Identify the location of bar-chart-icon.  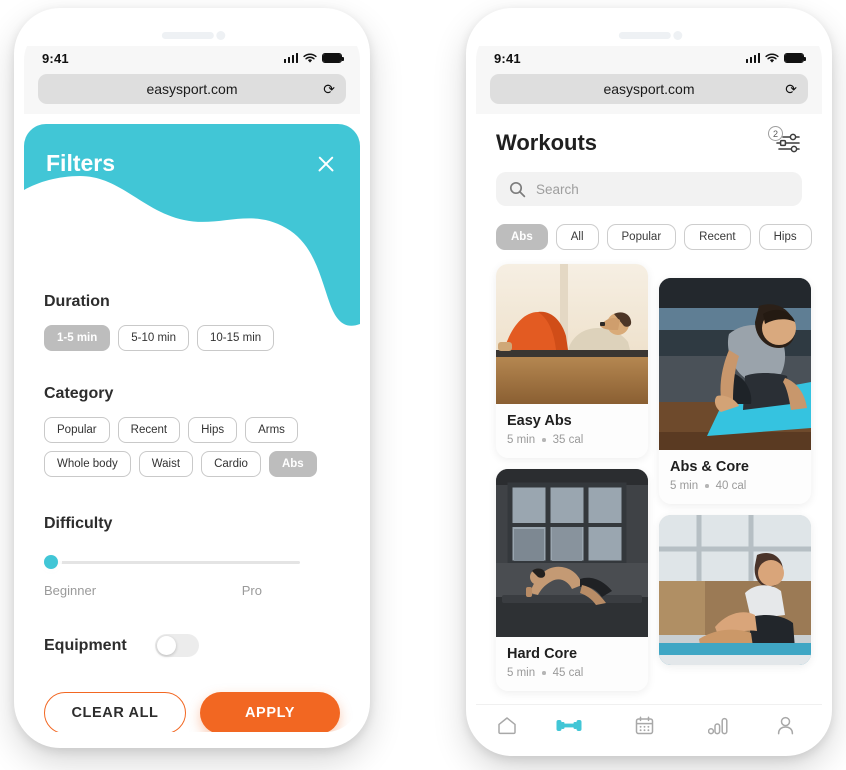
(717, 725).